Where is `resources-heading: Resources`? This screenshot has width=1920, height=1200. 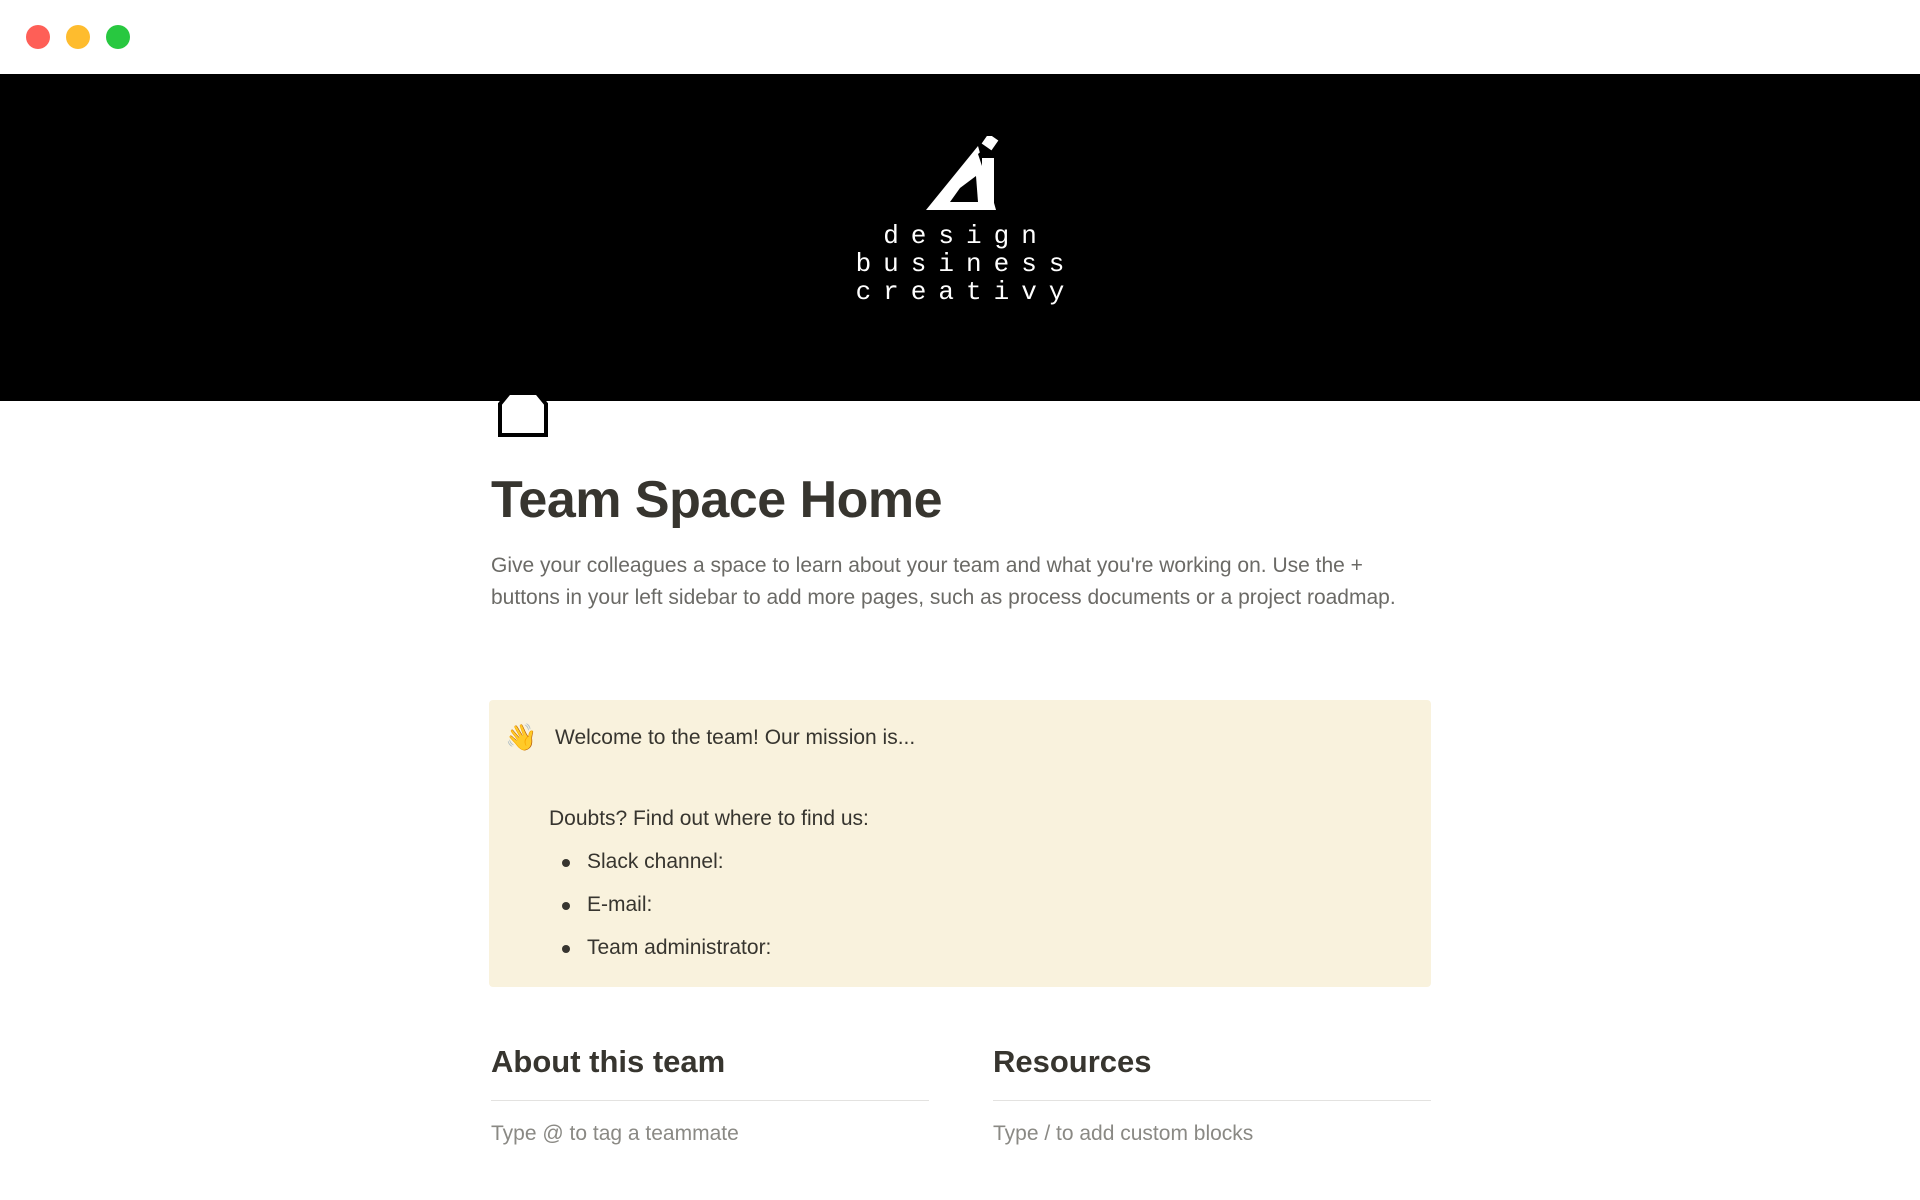
resources-heading: Resources is located at coordinates (1072, 1062).